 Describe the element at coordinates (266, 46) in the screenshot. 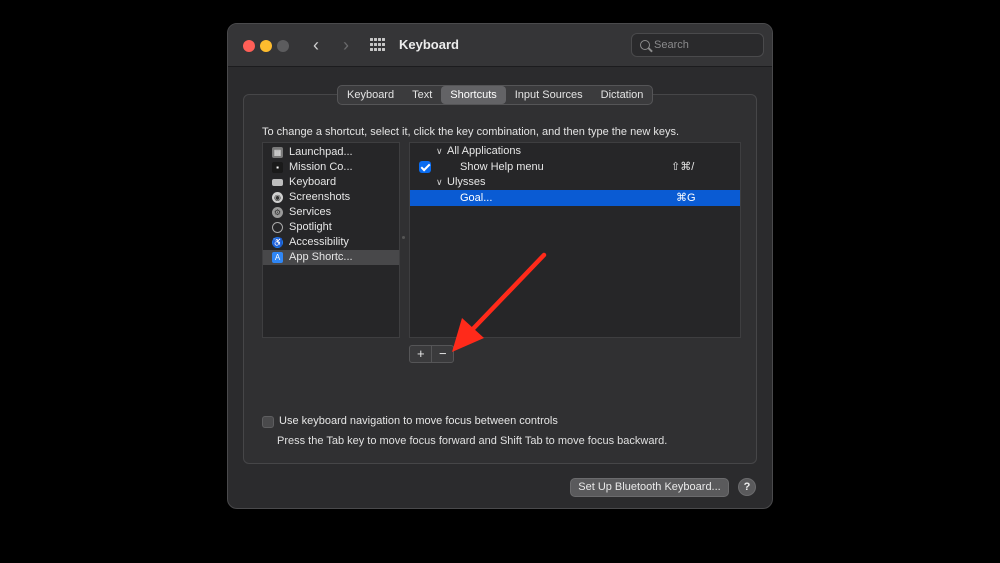

I see `minimize-button` at that location.